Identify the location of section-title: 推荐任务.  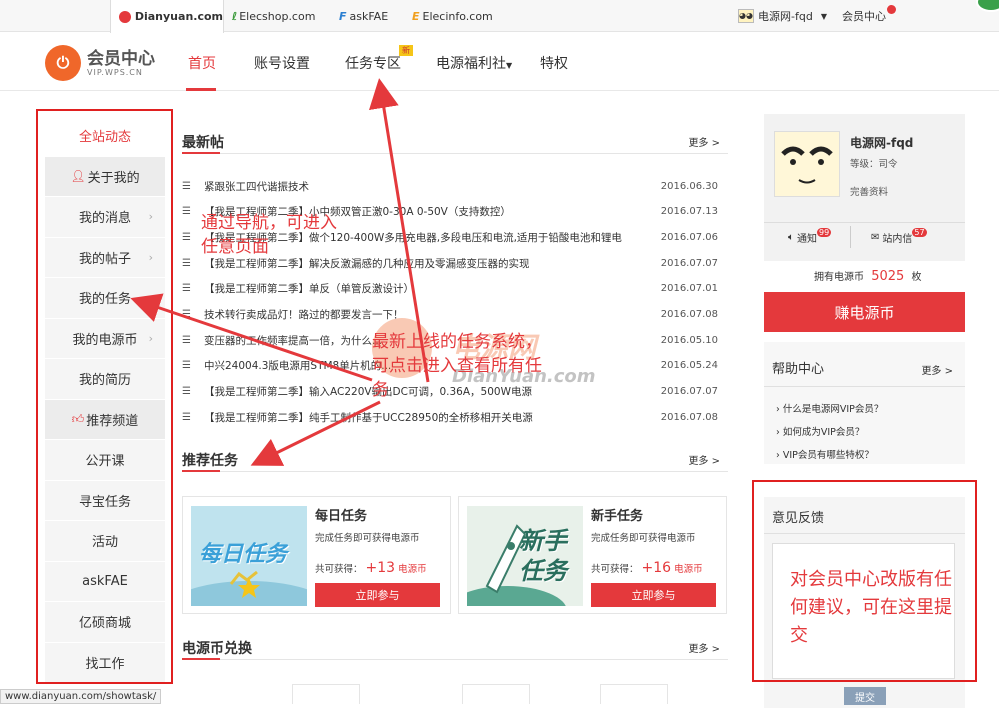
(210, 461).